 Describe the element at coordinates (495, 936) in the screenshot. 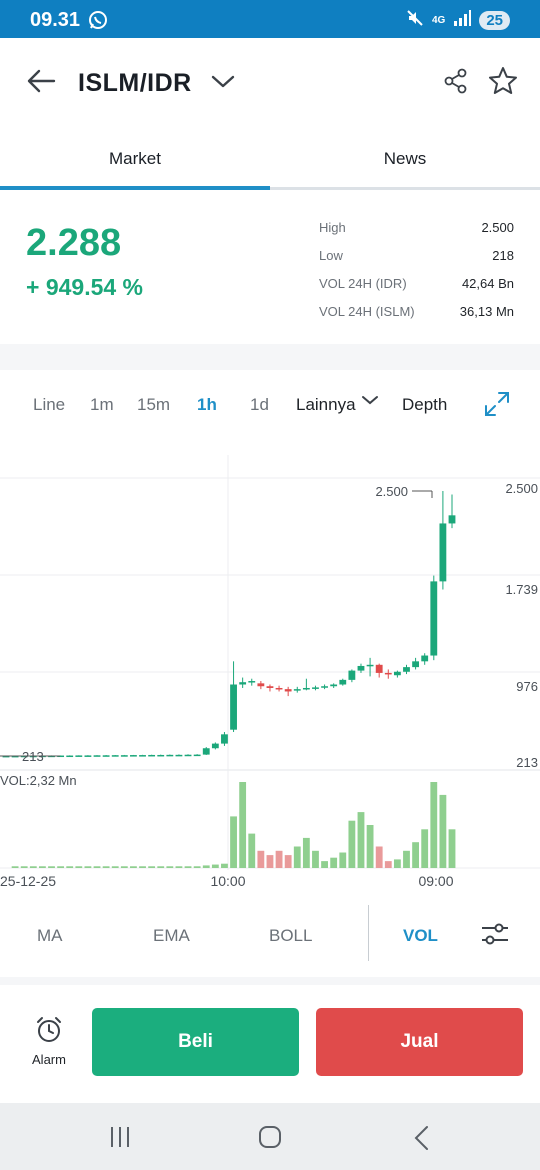

I see `settings-sliders-icon` at that location.